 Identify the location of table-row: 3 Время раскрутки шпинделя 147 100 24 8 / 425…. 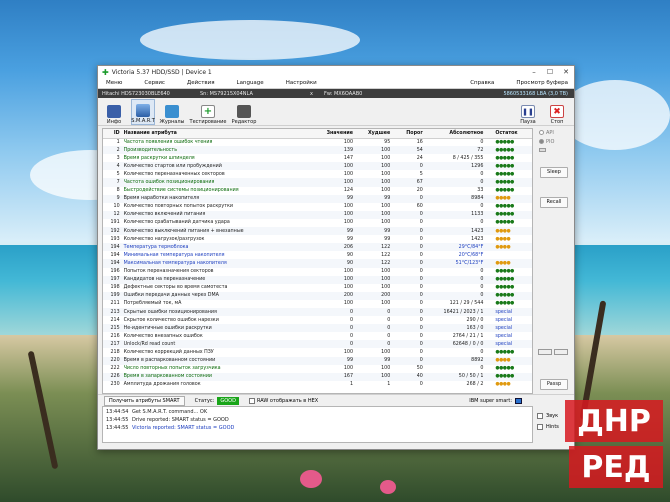
(317, 158).